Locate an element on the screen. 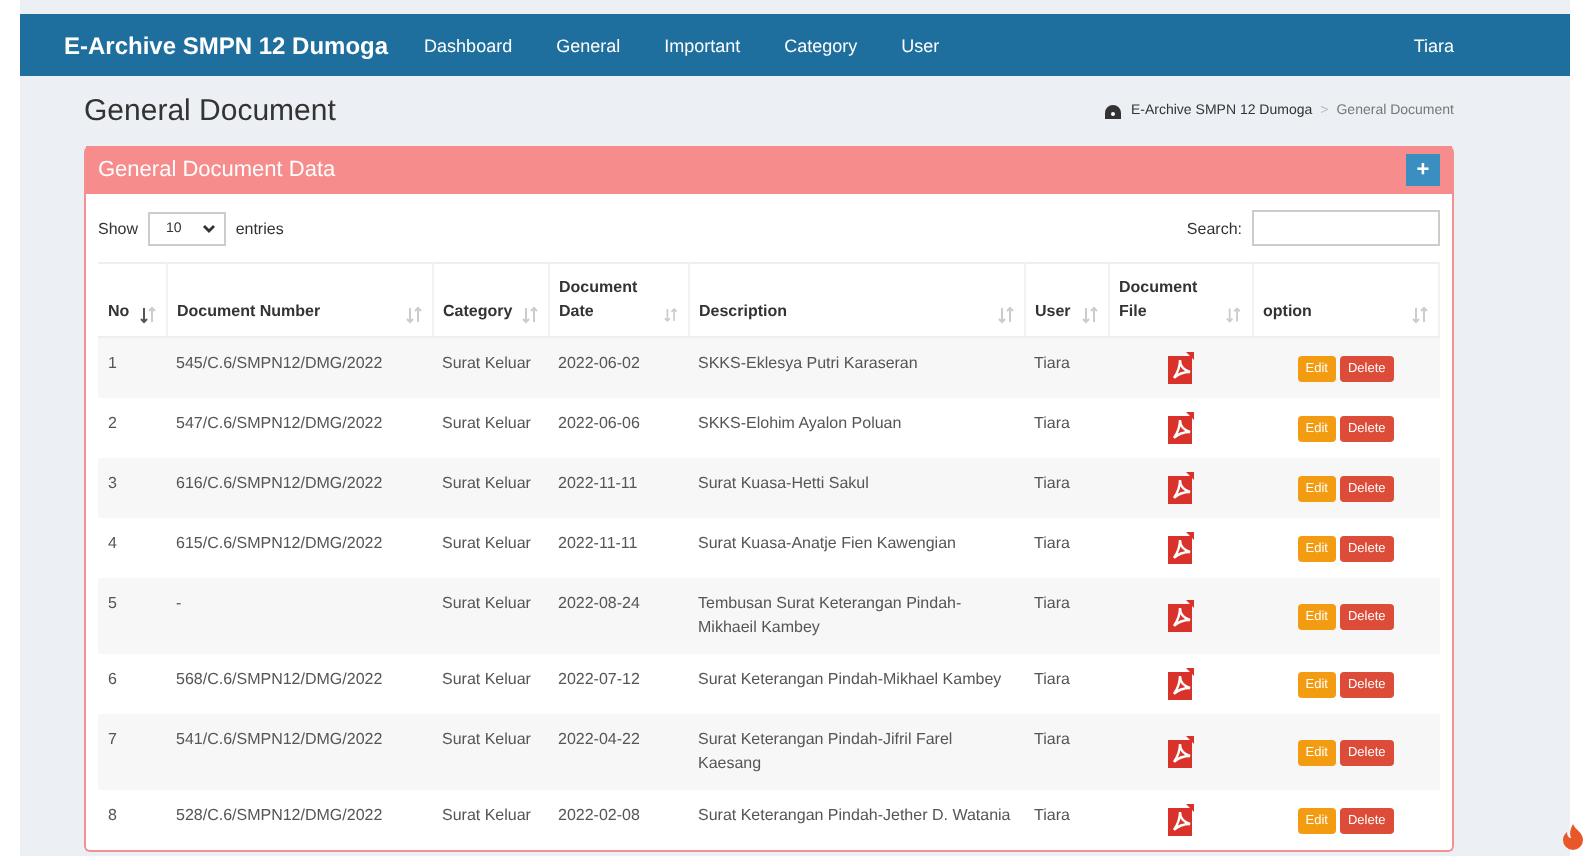 This screenshot has height=856, width=1594. nav-link: Category is located at coordinates (821, 45).